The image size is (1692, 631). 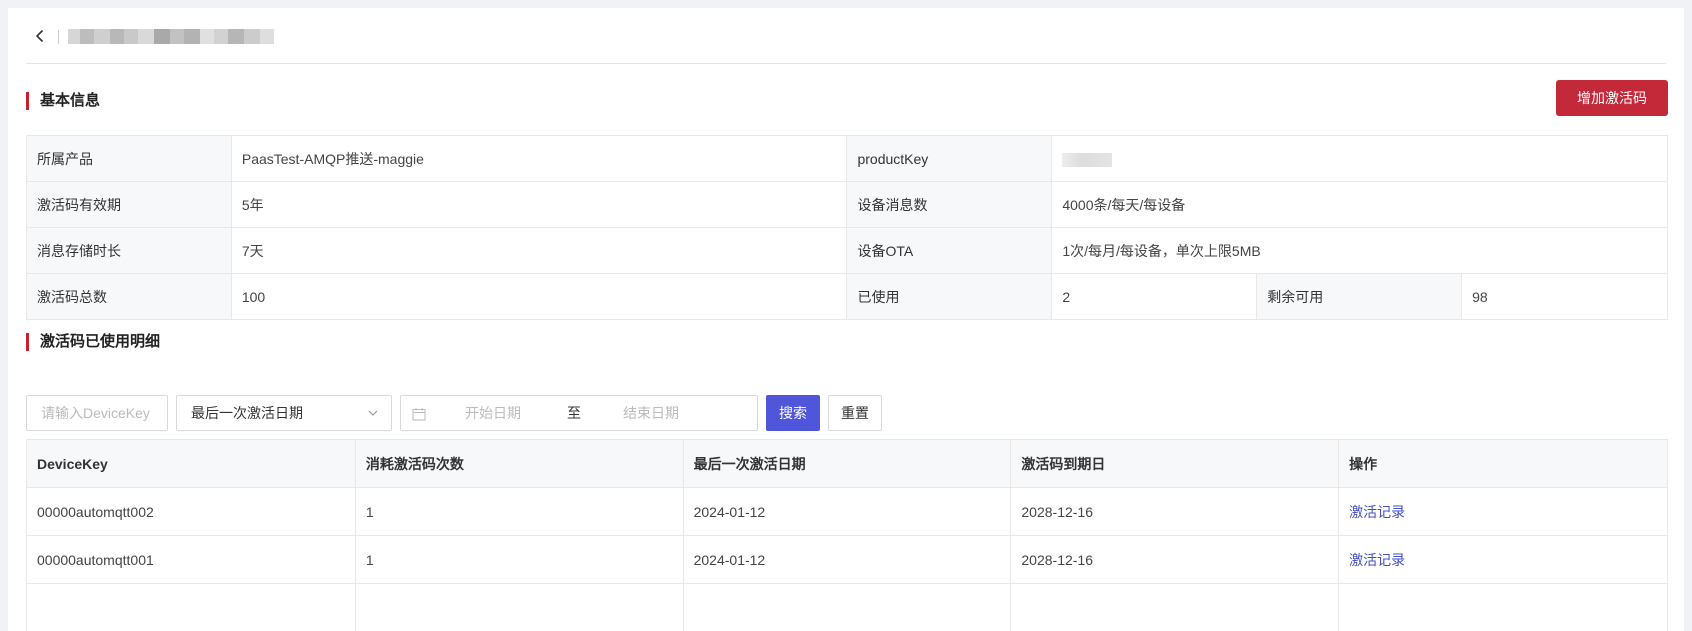 I want to click on date-type-selected: 最后一次激活日期, so click(x=247, y=413).